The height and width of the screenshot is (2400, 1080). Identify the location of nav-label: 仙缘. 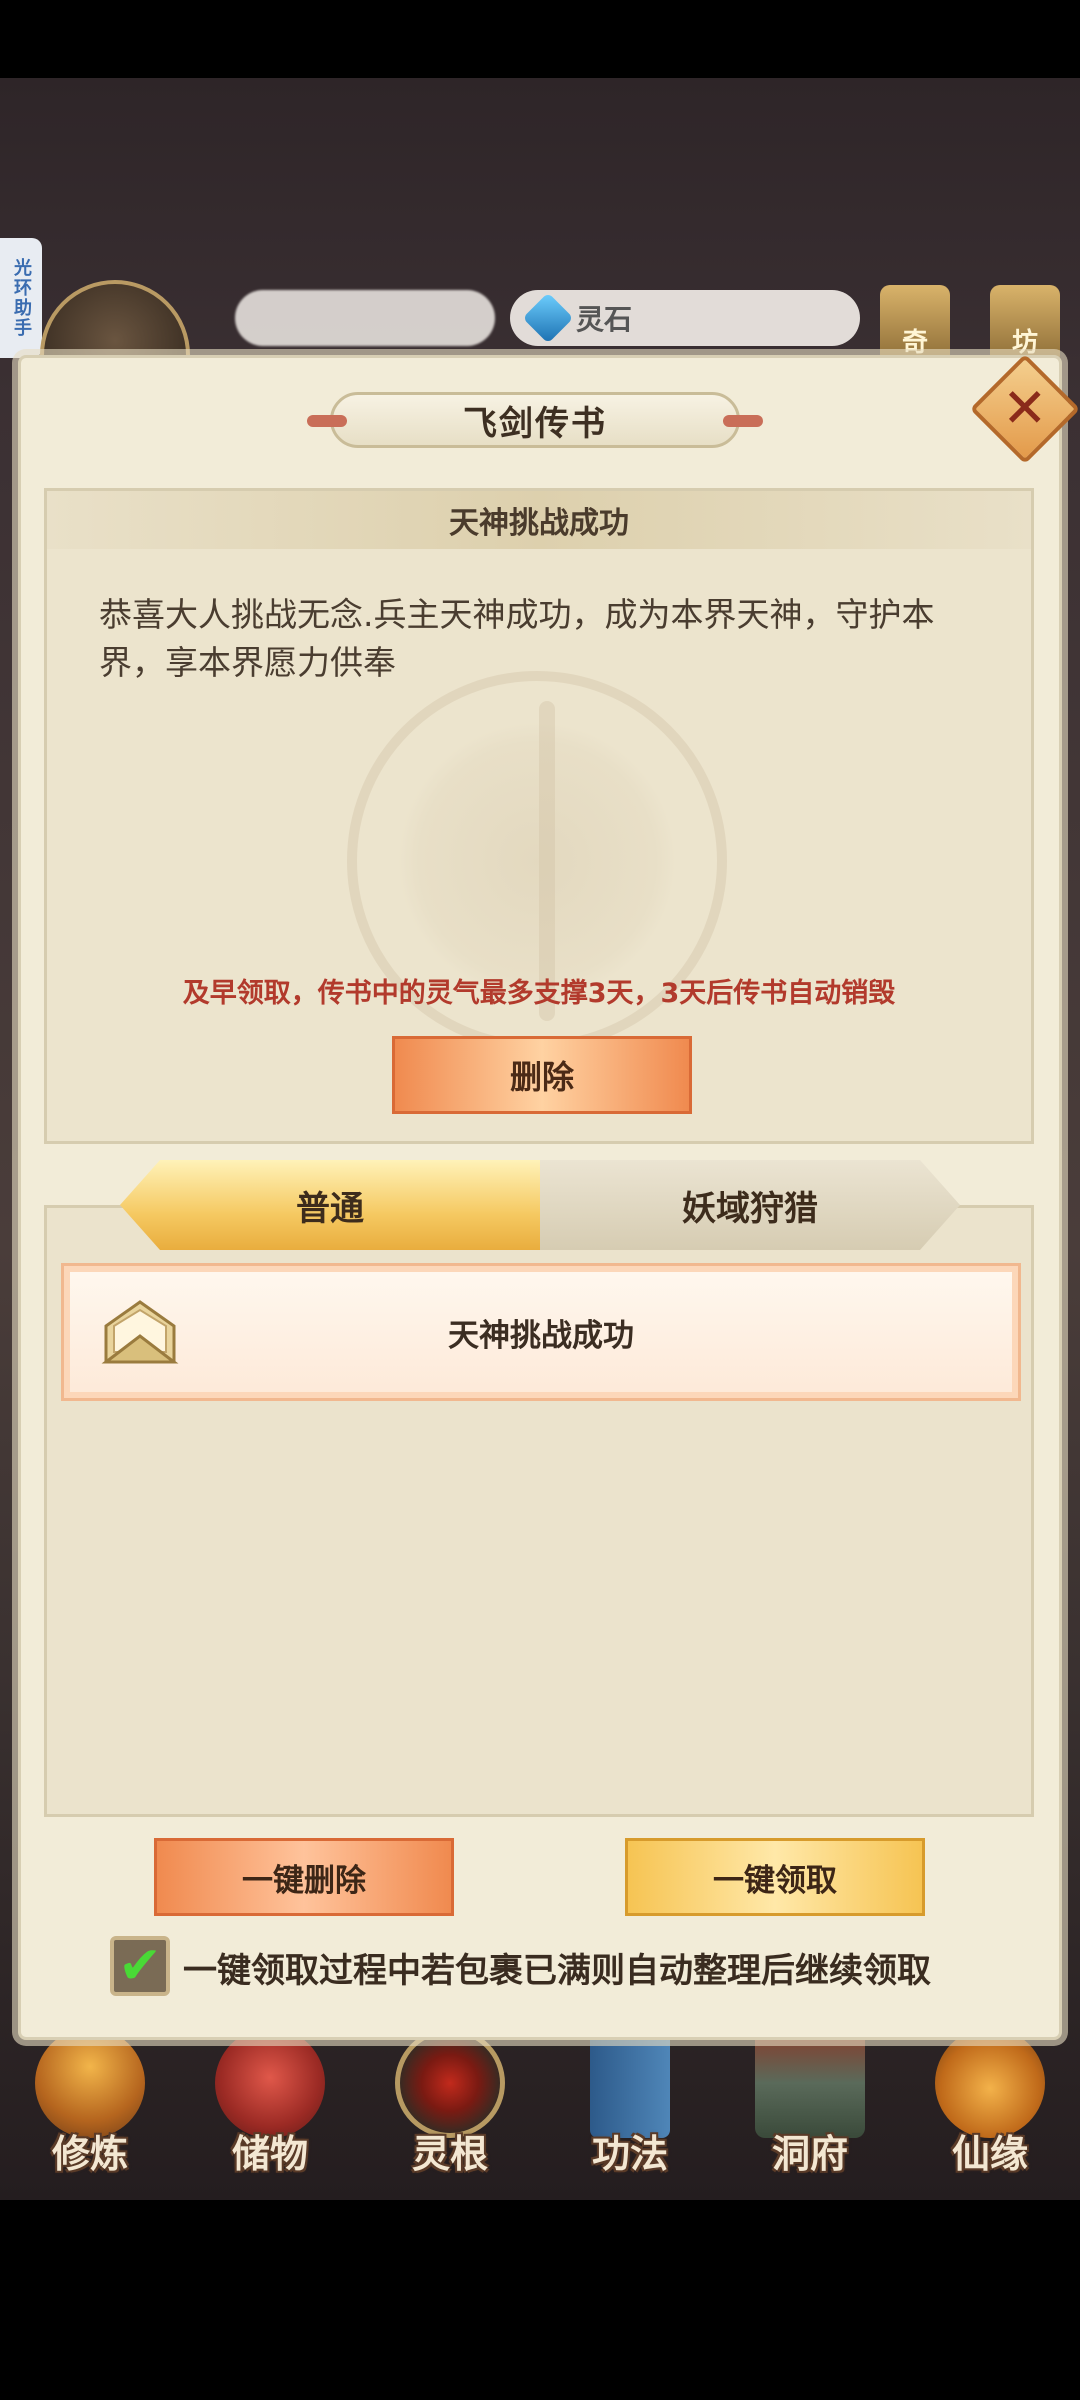
(989, 2154).